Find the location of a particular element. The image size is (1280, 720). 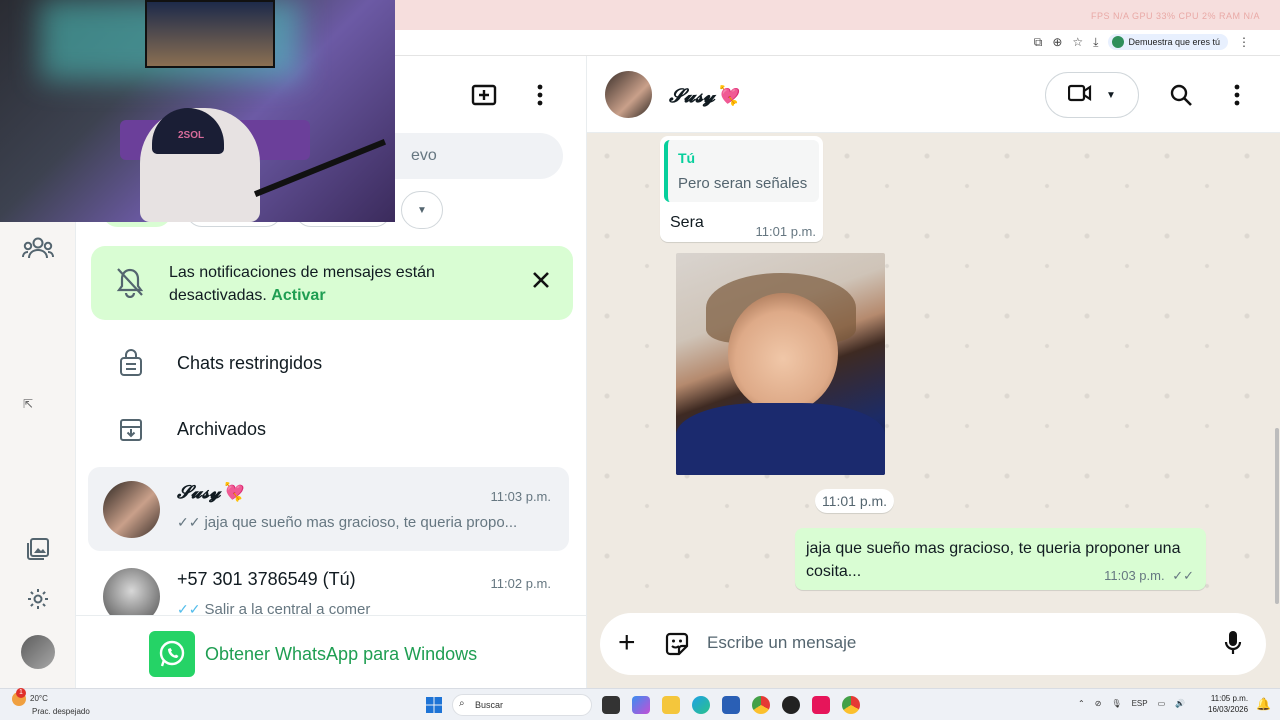

verify-button: Demuestra que eres tú is located at coordinates (1168, 42).